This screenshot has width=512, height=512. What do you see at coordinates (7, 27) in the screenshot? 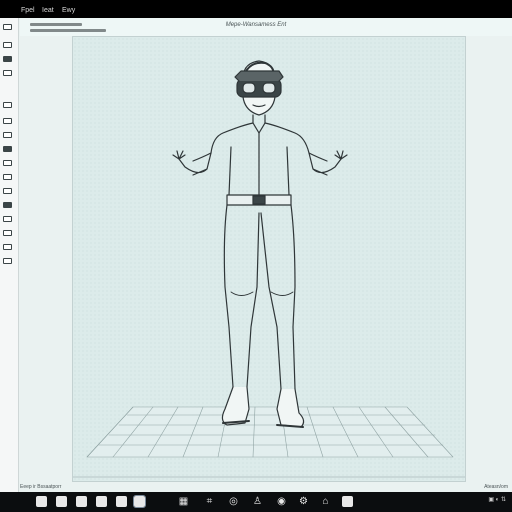
I see `brush-icon` at bounding box center [7, 27].